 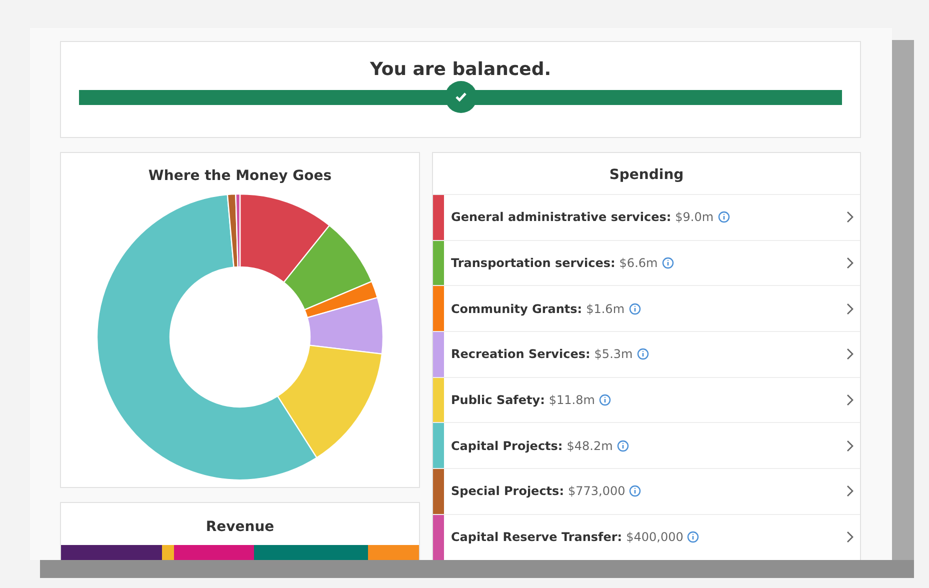 What do you see at coordinates (533, 263) in the screenshot?
I see `category-label: Transportation services:` at bounding box center [533, 263].